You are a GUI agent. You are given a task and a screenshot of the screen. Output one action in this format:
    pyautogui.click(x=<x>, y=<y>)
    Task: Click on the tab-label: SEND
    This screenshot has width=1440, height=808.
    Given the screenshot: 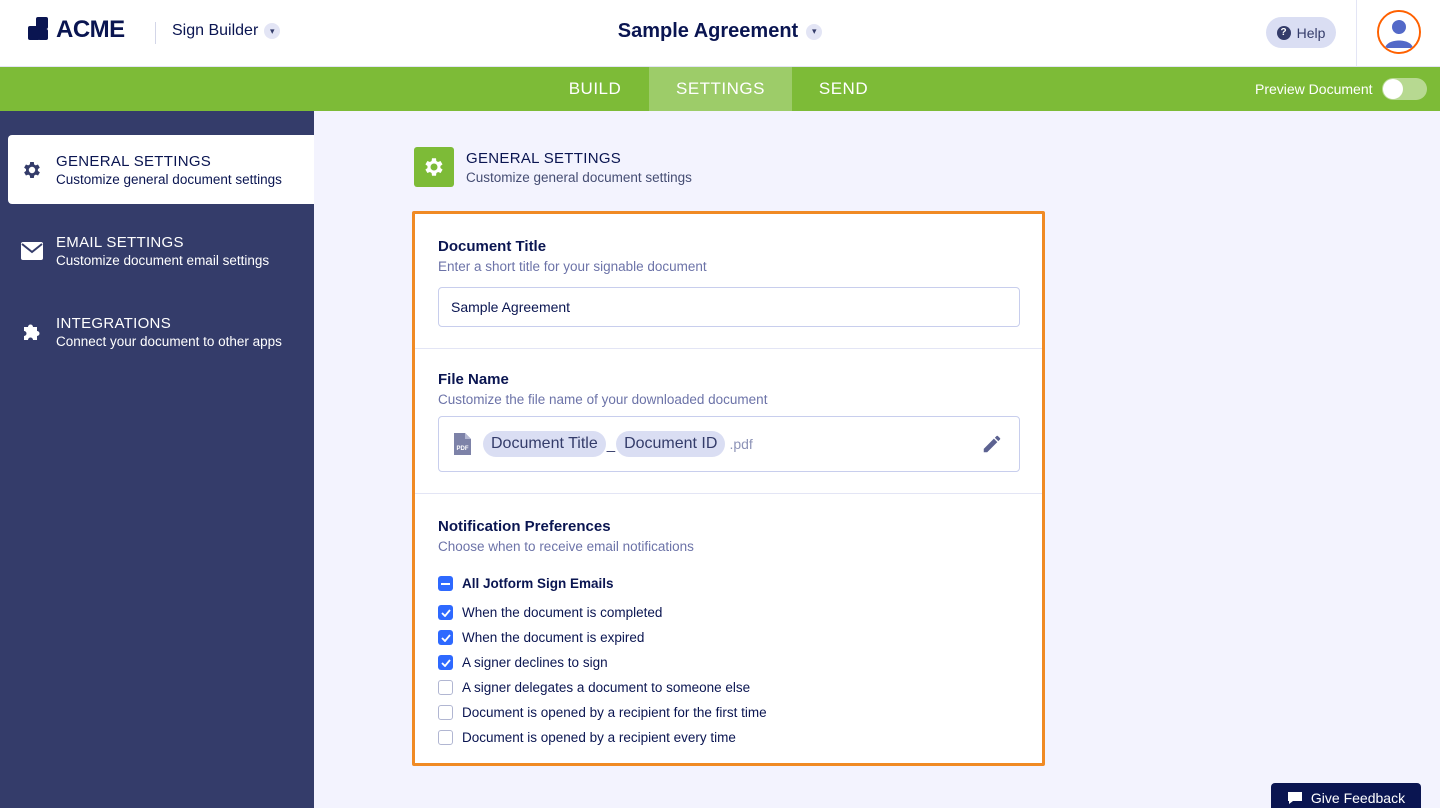 What is the action you would take?
    pyautogui.click(x=843, y=88)
    